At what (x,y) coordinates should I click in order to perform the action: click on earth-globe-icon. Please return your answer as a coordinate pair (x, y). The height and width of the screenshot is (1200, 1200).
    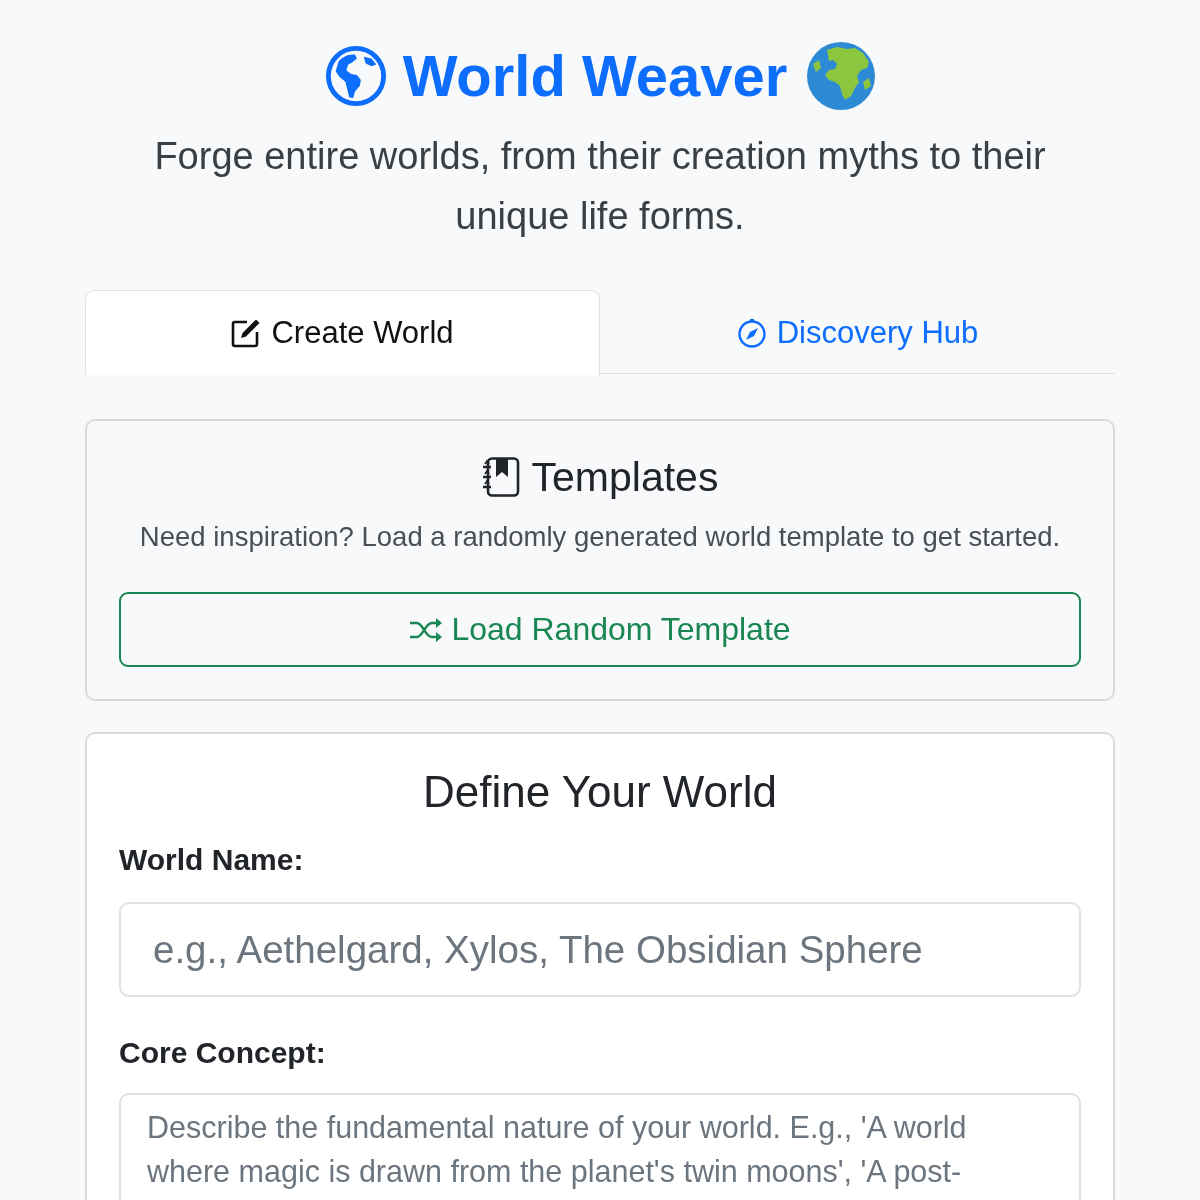
    Looking at the image, I should click on (841, 76).